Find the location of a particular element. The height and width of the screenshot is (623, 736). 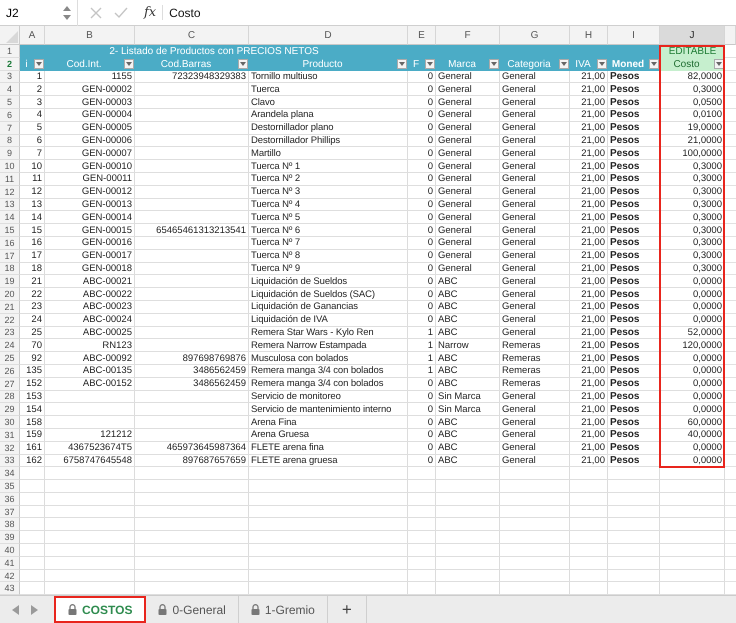

row-number: 38 is located at coordinates (10, 525).